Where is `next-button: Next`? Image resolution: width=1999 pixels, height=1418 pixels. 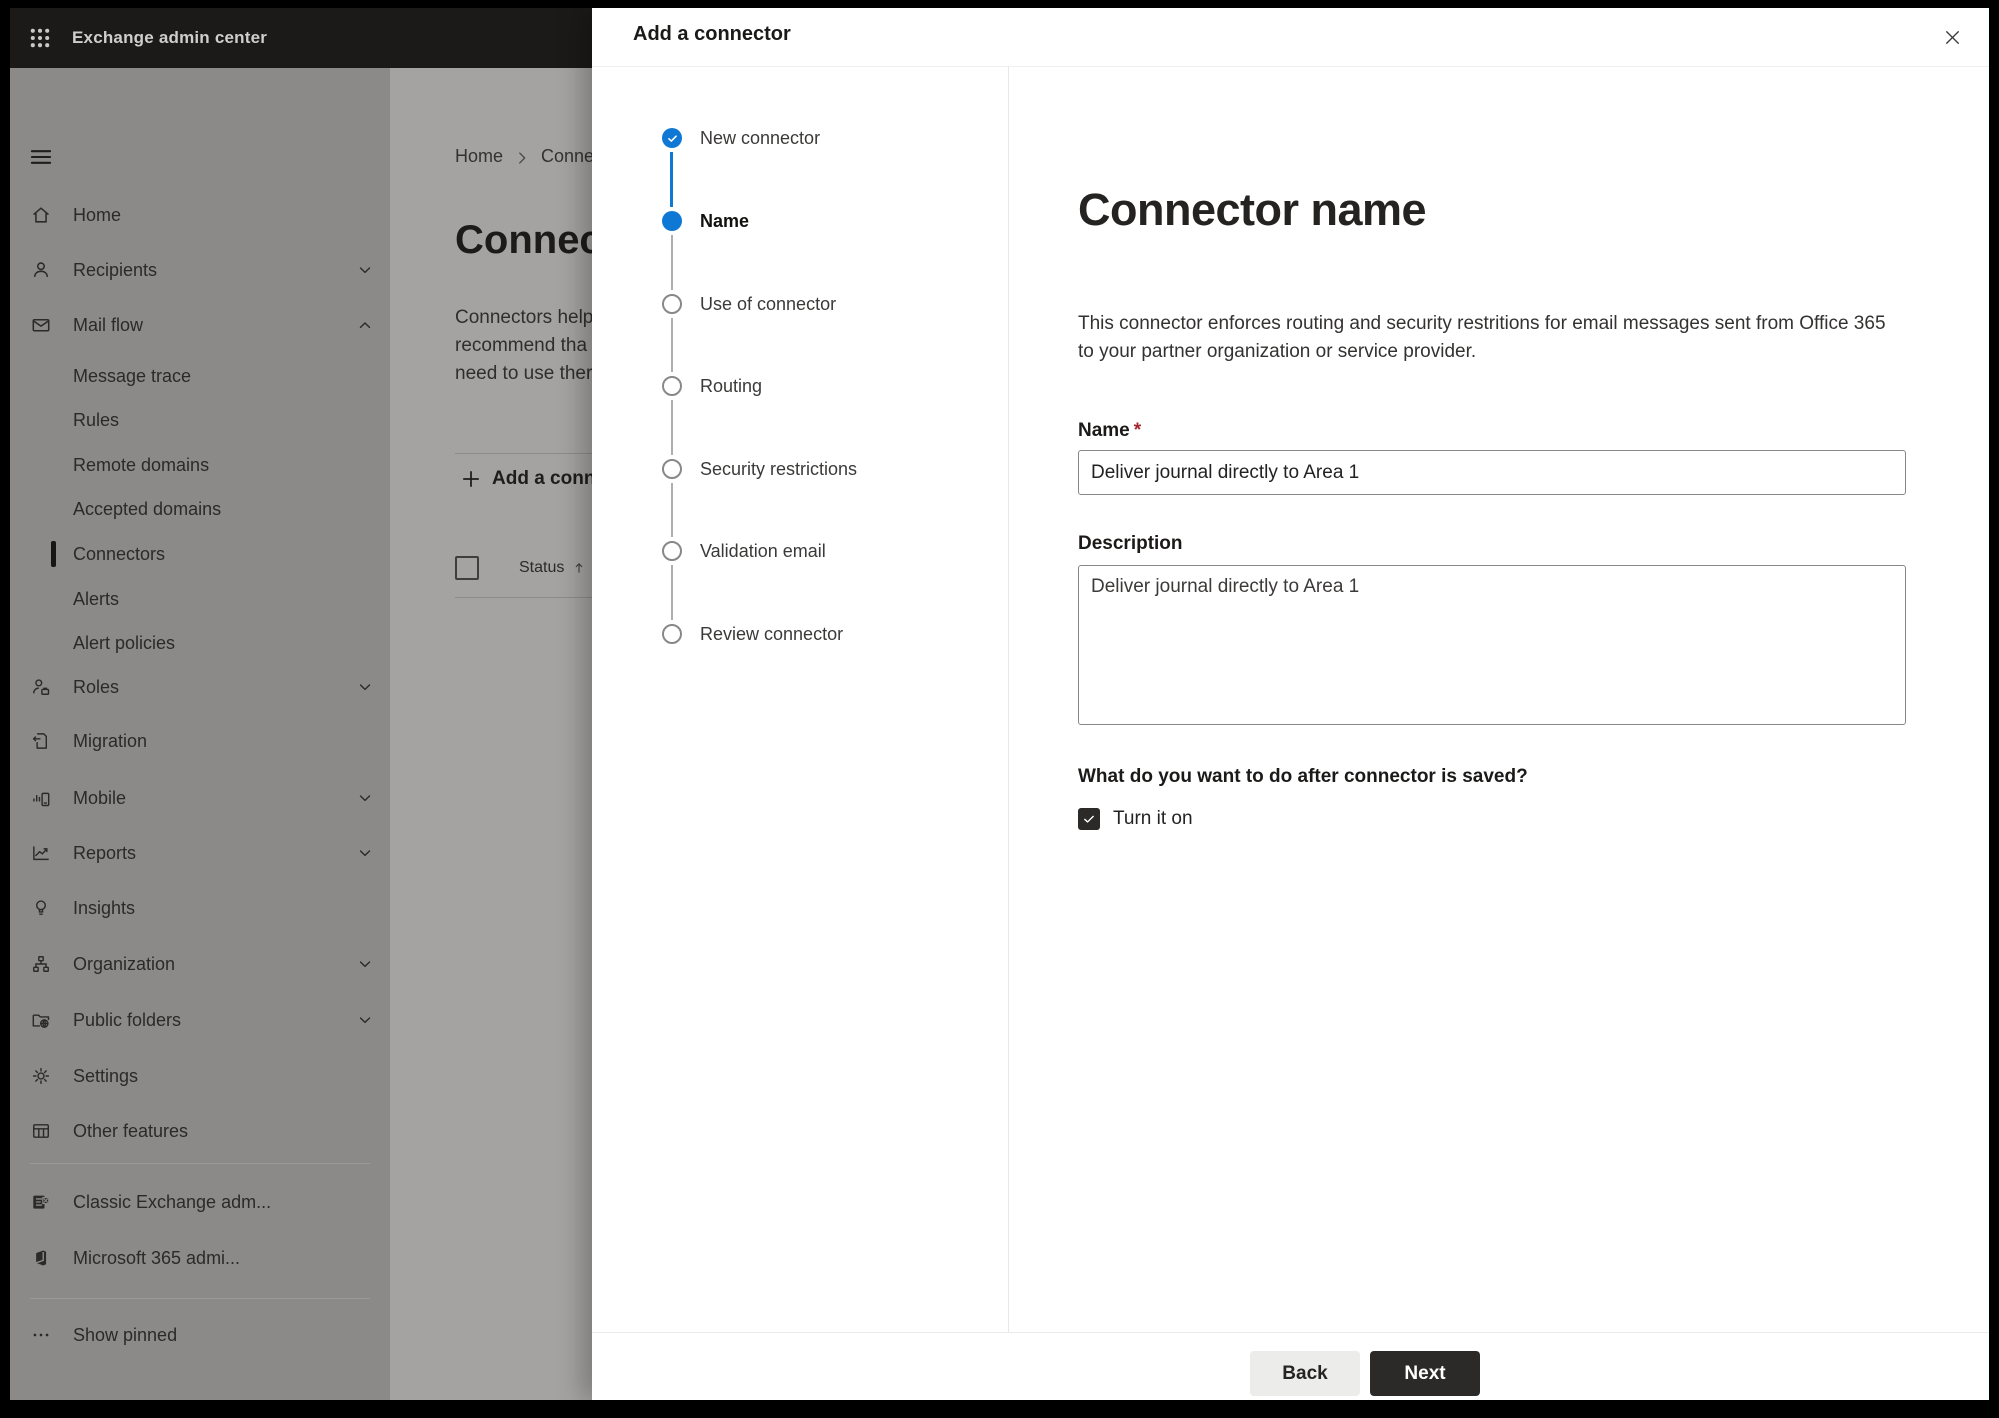 next-button: Next is located at coordinates (1425, 1373).